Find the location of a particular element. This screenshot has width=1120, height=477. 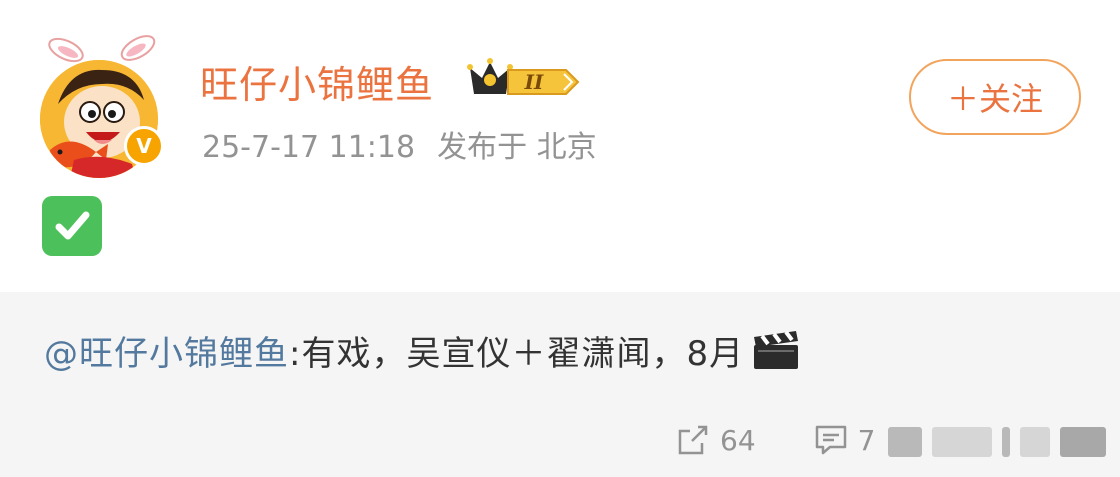

repost-body: :有戏，吴宣仪＋翟潇闻，8月 is located at coordinates (517, 354).